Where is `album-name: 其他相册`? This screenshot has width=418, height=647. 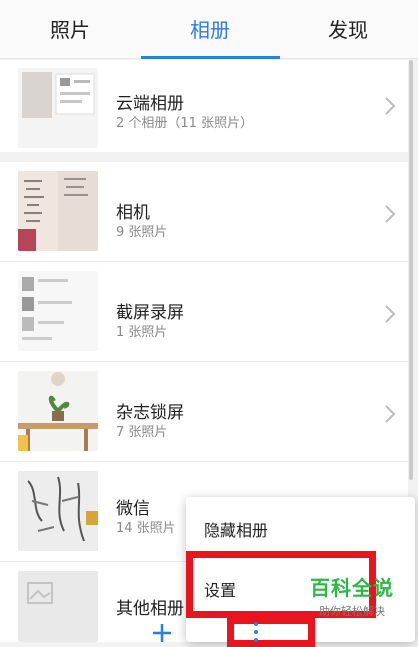 album-name: 其他相册 is located at coordinates (150, 609).